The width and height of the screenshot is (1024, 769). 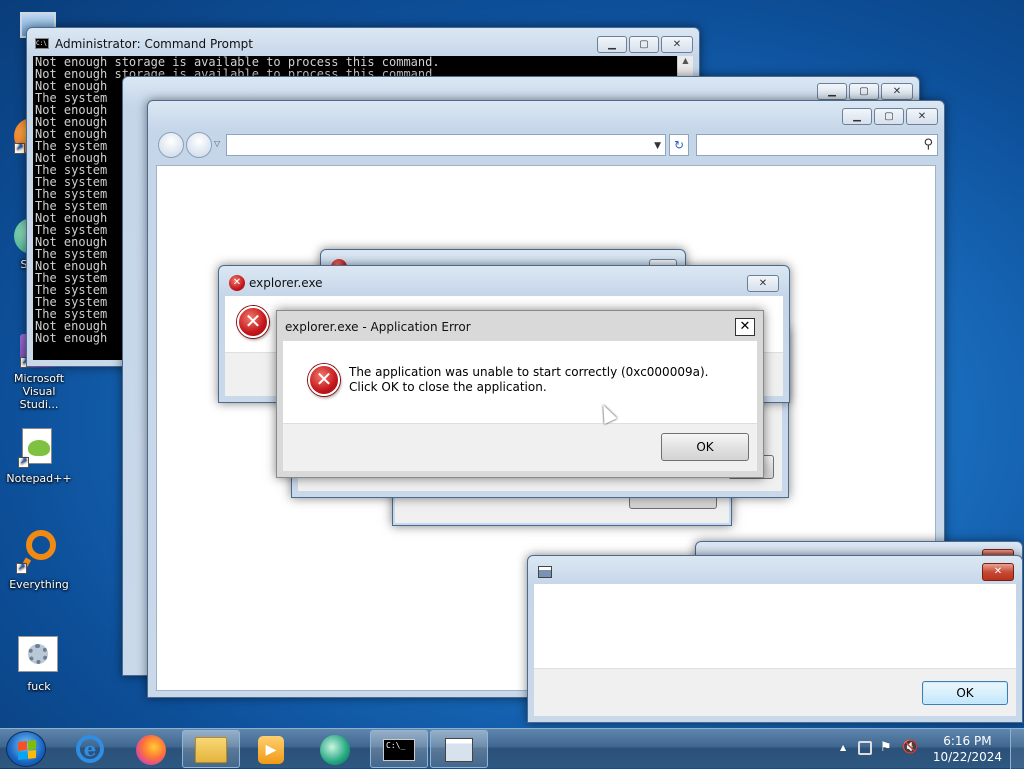 I want to click on taskbar: e ▶ C:\_ ▲ ⚑ 🔇 6:16 PM 10/22/2024, so click(x=512, y=748).